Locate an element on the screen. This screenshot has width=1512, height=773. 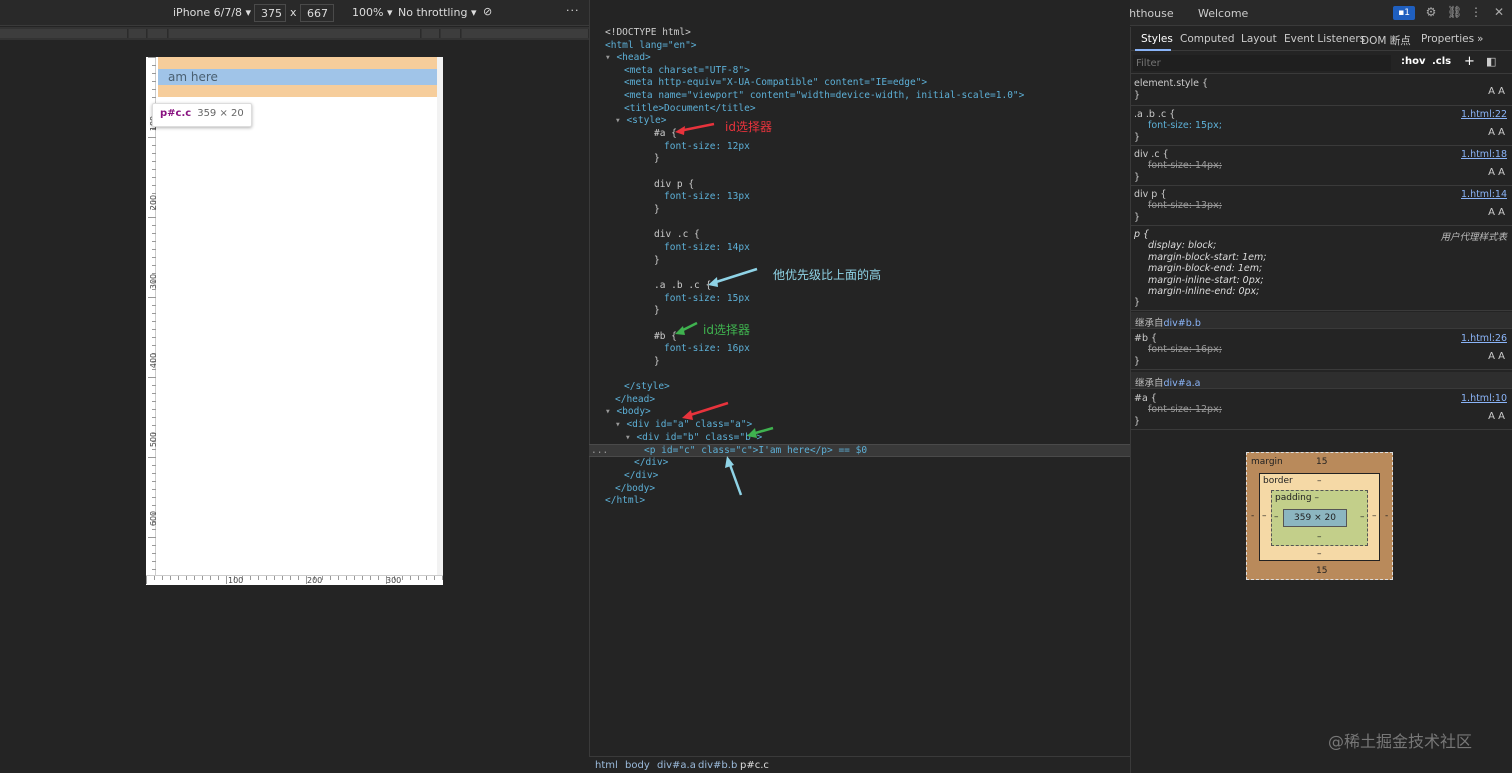
rule-div-c-source-link: 1.html:18 is located at coordinates (1484, 154).